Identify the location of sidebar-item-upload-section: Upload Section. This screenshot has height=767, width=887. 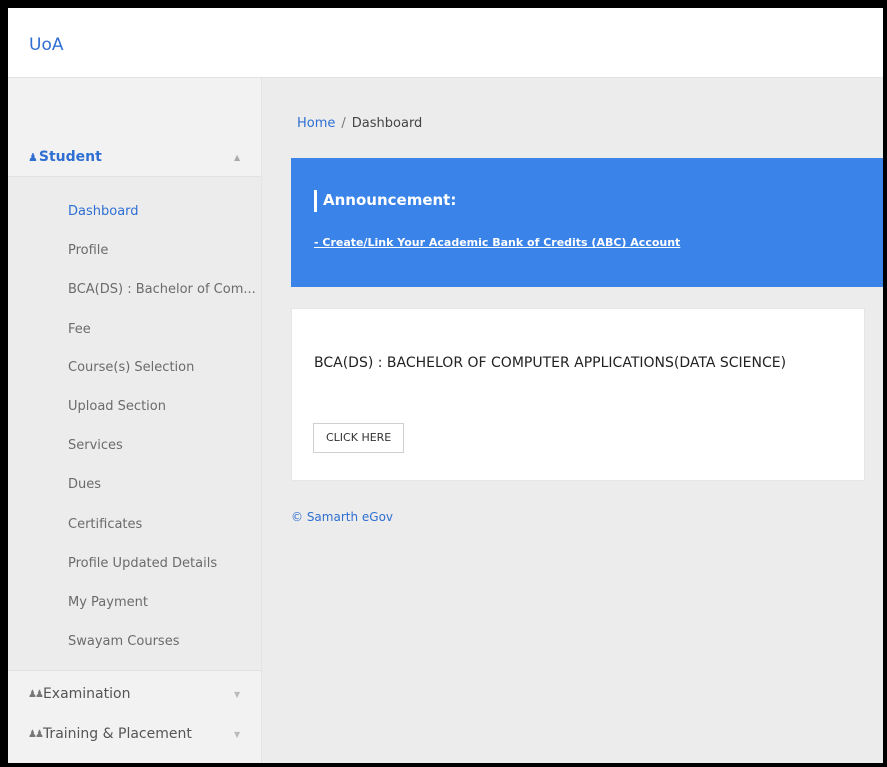
(117, 406).